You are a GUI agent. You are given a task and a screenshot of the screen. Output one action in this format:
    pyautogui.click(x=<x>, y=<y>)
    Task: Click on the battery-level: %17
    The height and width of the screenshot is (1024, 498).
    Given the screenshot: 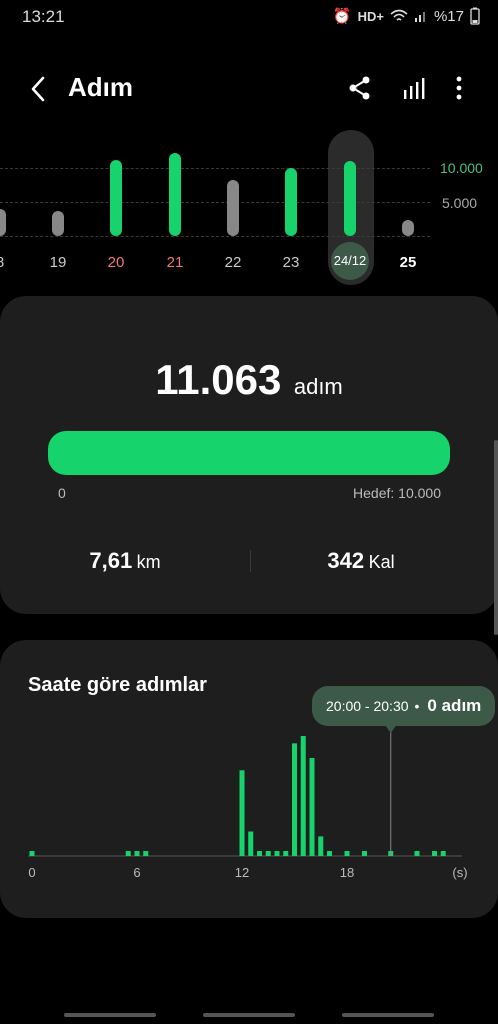 What is the action you would take?
    pyautogui.click(x=448, y=16)
    